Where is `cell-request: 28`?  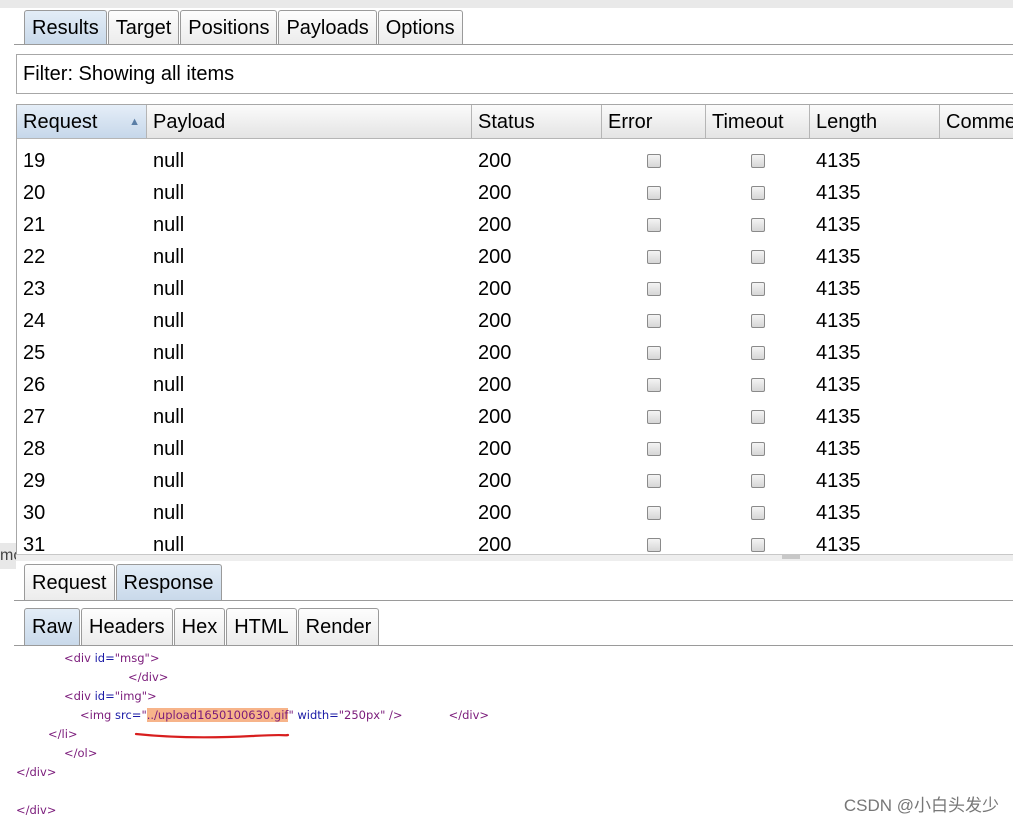
cell-request: 28 is located at coordinates (34, 449).